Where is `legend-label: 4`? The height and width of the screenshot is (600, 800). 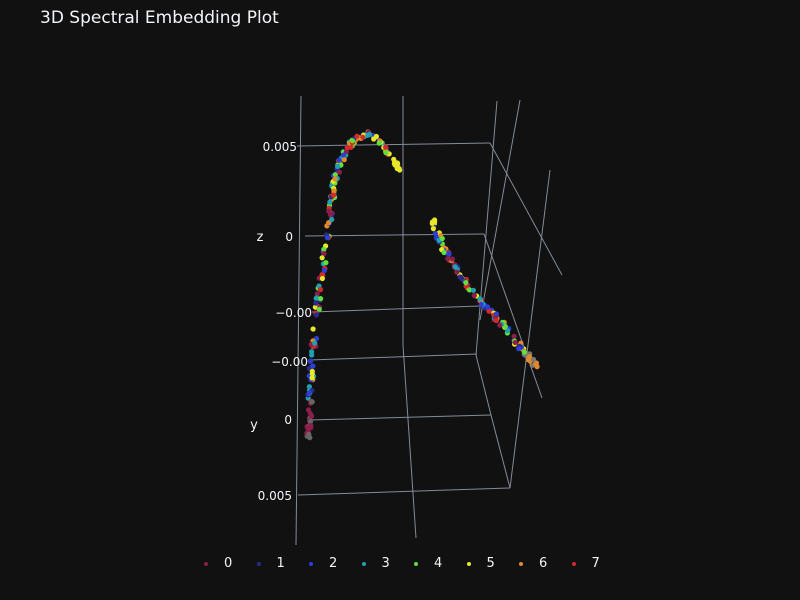
legend-label: 4 is located at coordinates (438, 563).